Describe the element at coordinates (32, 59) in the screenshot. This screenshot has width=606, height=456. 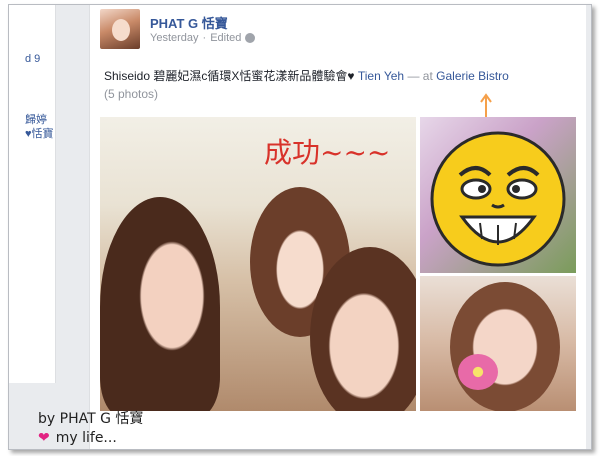
I see `left-snippet-1: d 9` at that location.